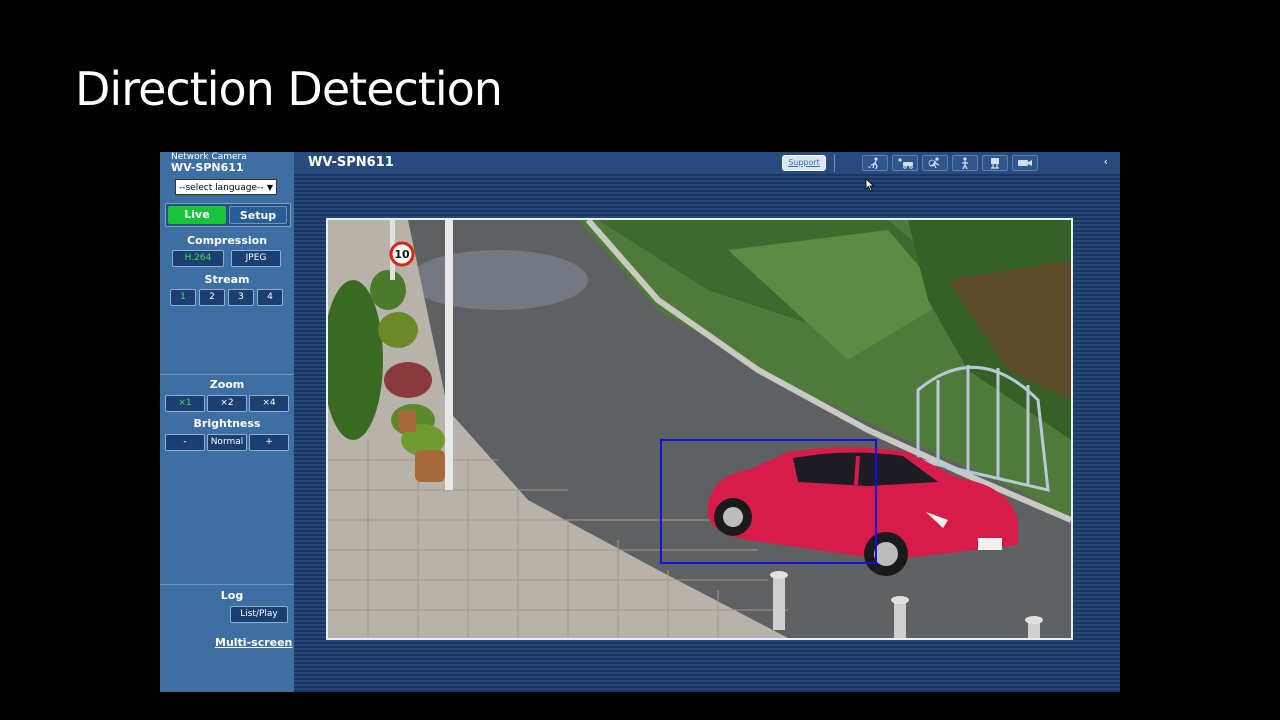 The height and width of the screenshot is (720, 1280). Describe the element at coordinates (221, 188) in the screenshot. I see `language-select-value: --select language--` at that location.